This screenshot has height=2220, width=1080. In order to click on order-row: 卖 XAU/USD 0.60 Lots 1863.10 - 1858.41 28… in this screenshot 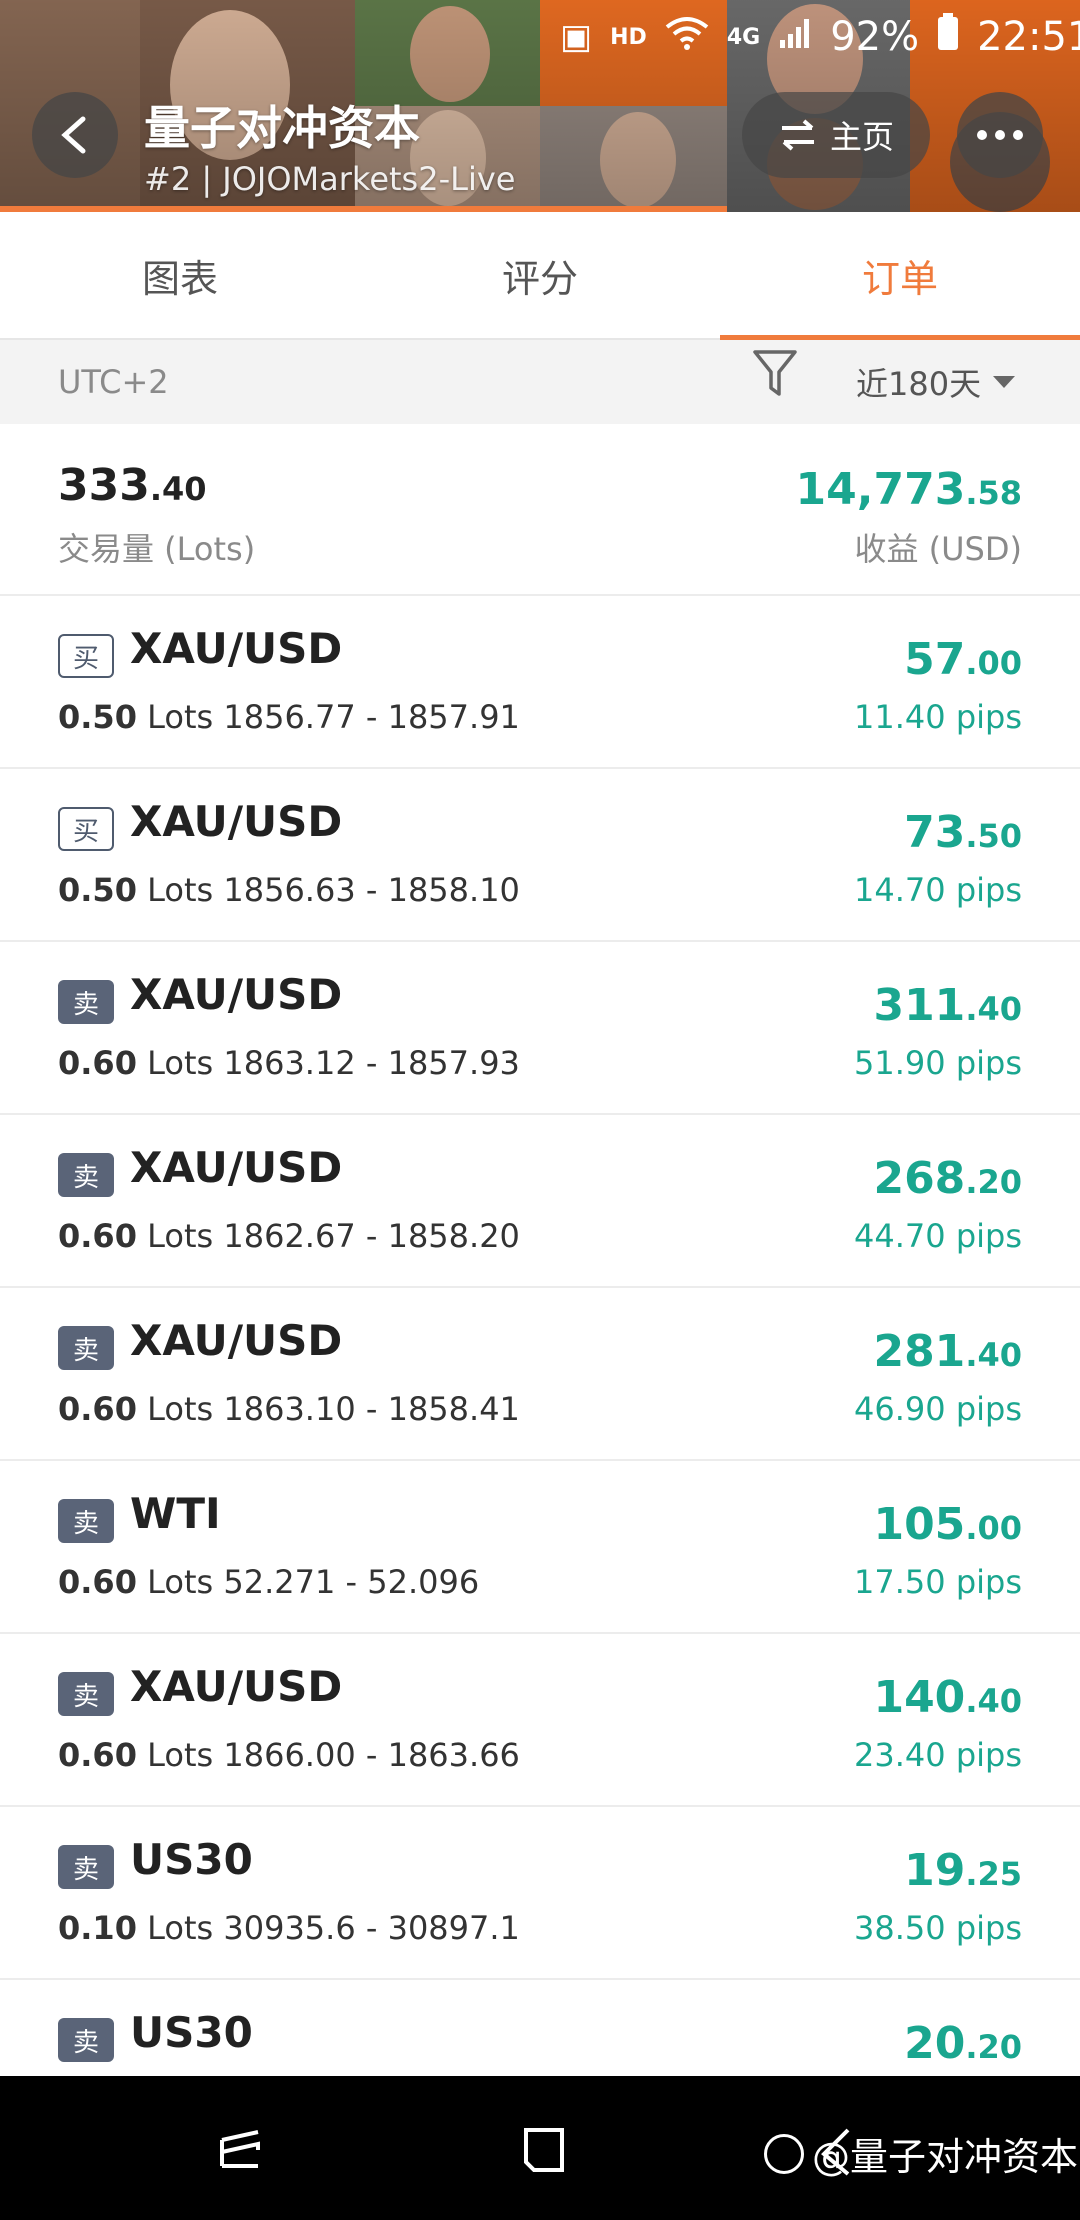, I will do `click(540, 1374)`.